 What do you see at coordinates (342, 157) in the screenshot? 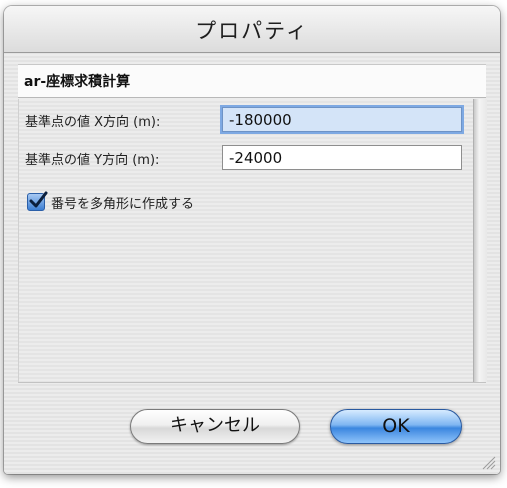
I see `y-offset-input` at bounding box center [342, 157].